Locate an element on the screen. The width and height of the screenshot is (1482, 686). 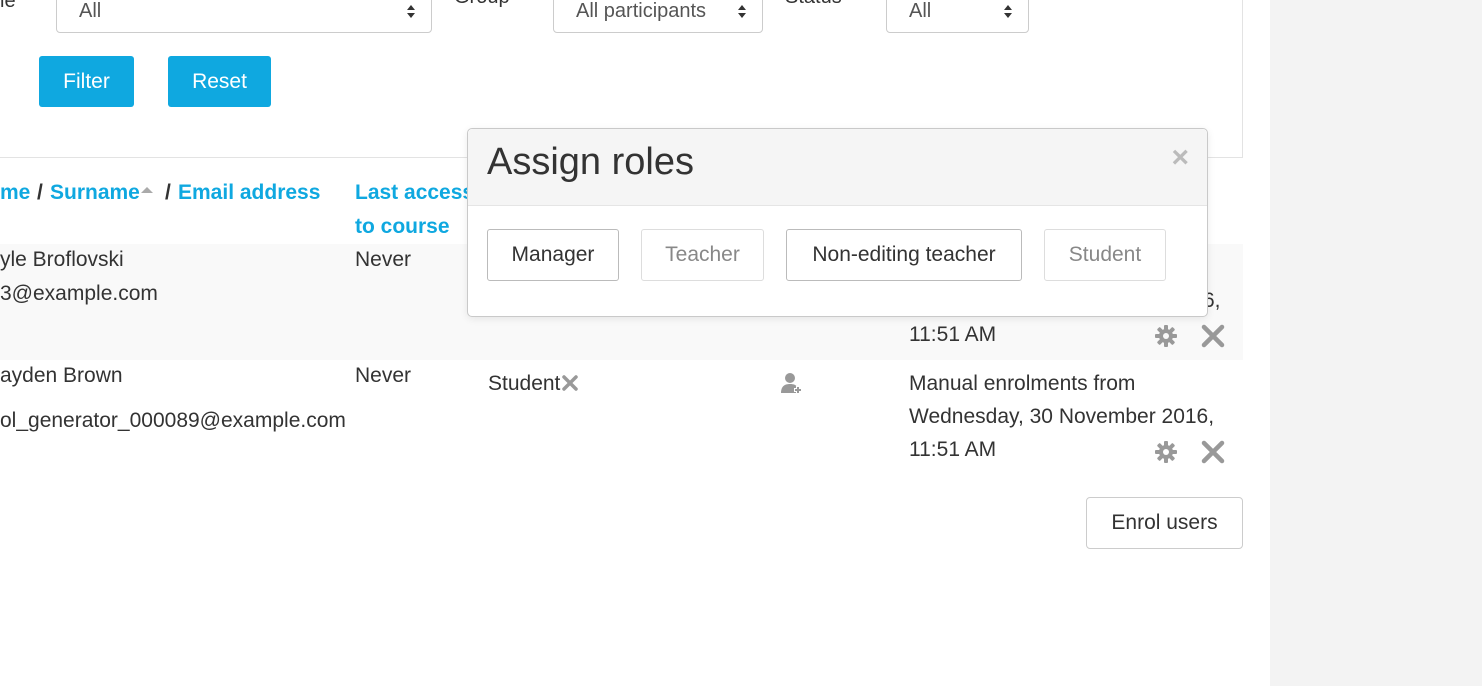
row2-role: Student is located at coordinates (533, 384).